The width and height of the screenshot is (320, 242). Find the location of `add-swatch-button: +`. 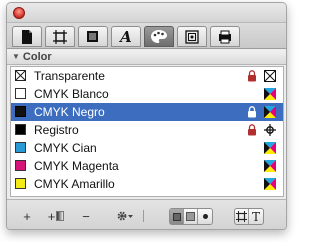

add-swatch-button: + is located at coordinates (27, 216).